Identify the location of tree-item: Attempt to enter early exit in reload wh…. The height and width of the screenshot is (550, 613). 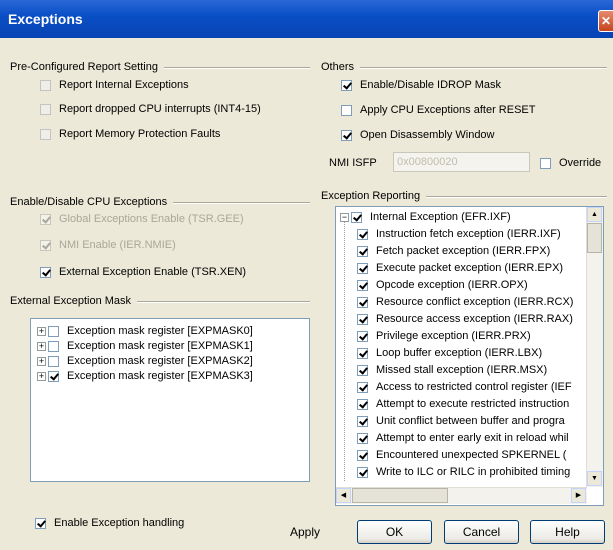
(463, 438).